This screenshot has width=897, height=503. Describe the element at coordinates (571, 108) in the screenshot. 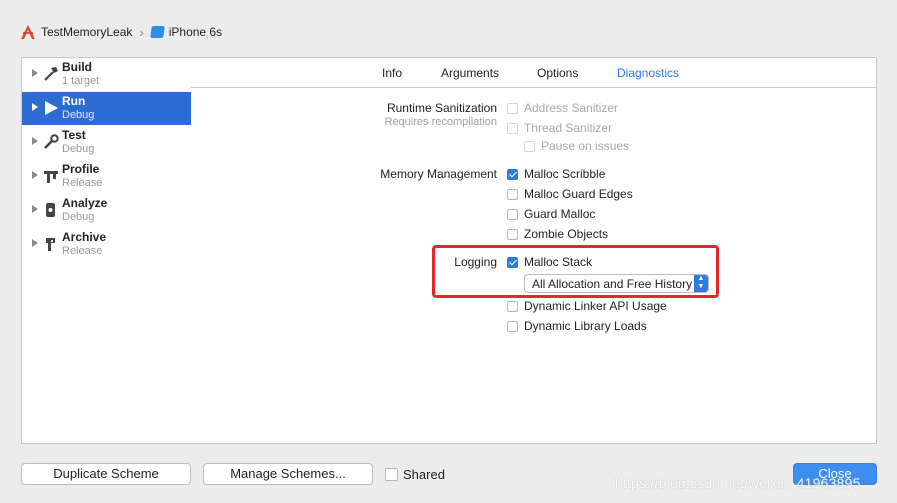

I see `option-label: Address Sanitizer` at that location.